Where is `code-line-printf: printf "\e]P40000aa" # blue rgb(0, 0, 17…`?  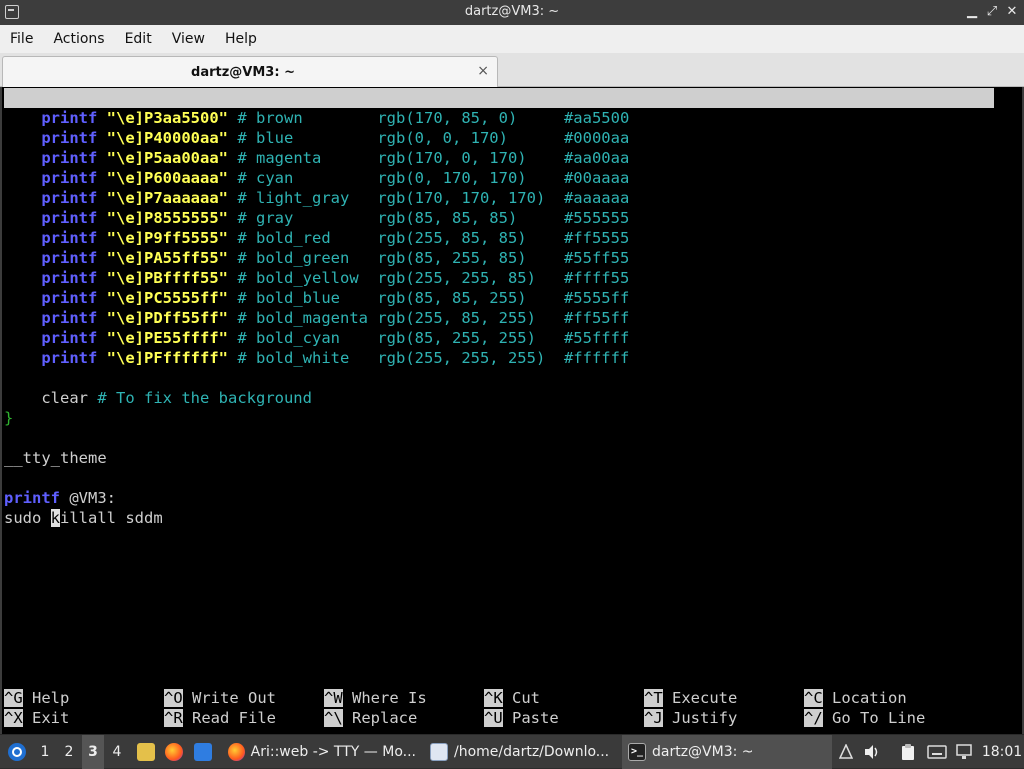 code-line-printf: printf "\e]P40000aa" # blue rgb(0, 0, 17… is located at coordinates (335, 138).